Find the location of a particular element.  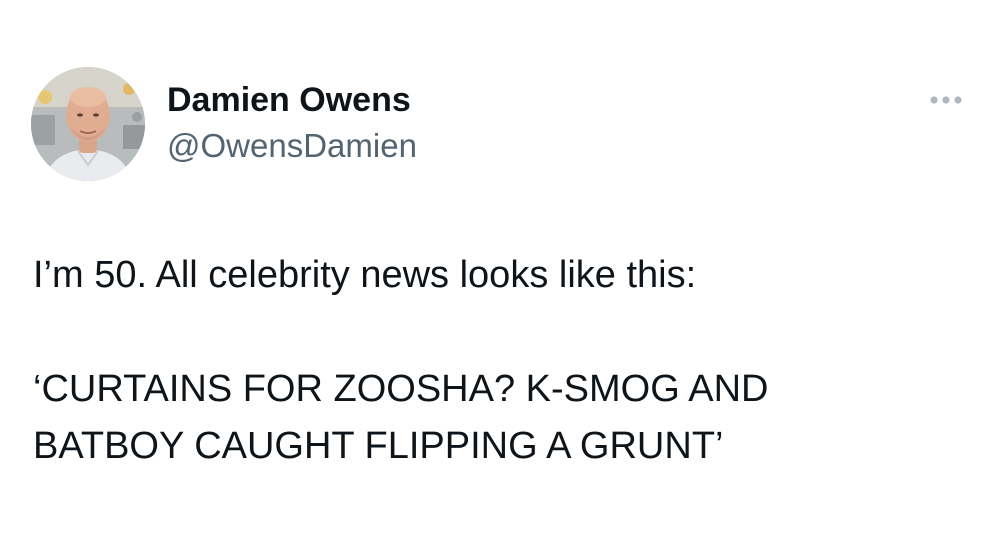

avatar is located at coordinates (88, 124).